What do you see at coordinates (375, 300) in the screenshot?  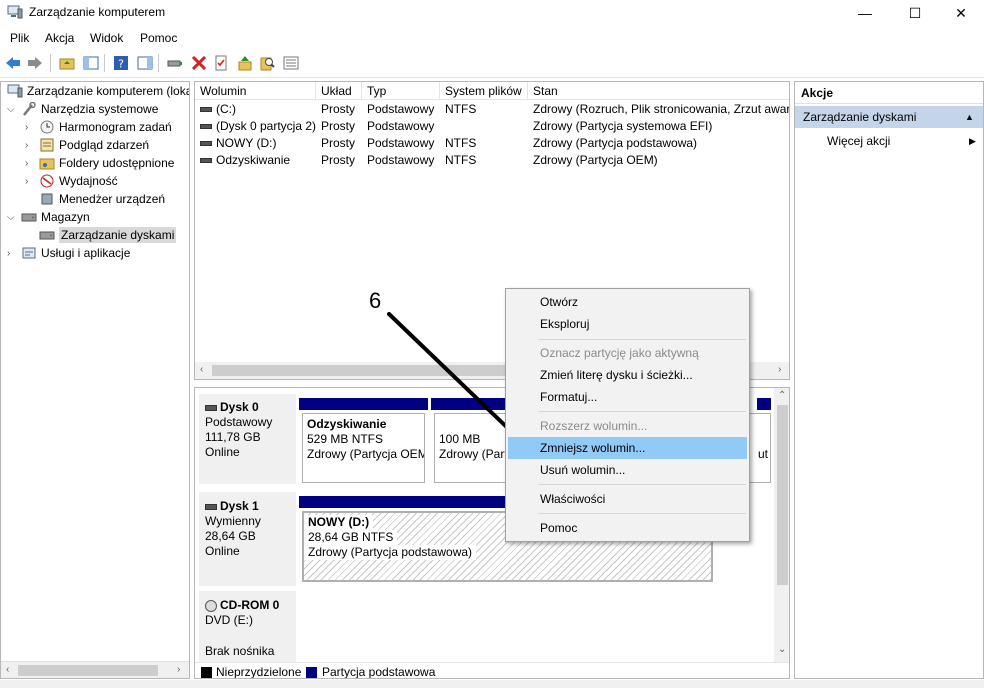 I see `annotation-number: 6` at bounding box center [375, 300].